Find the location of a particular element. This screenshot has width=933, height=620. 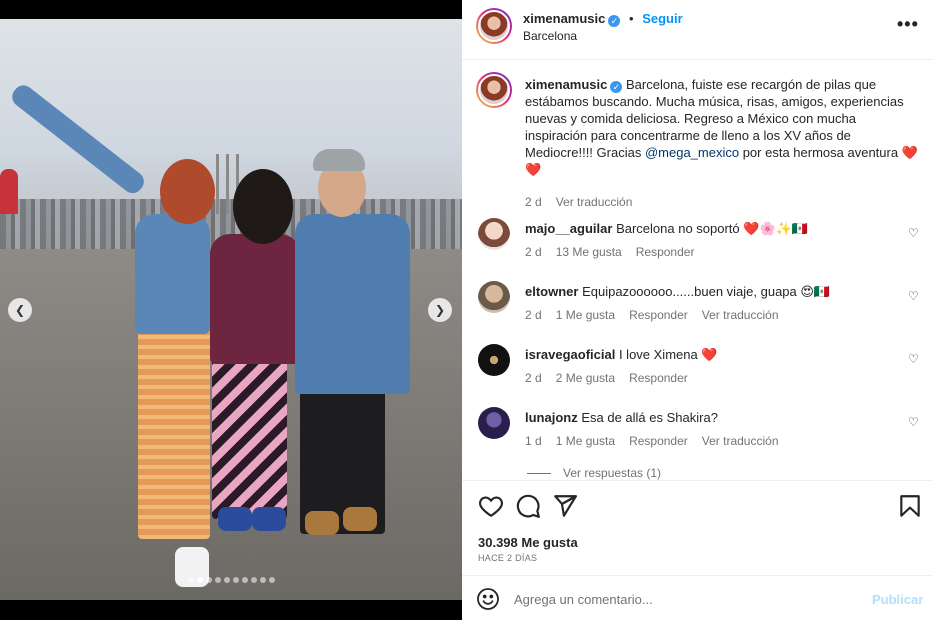

divider is located at coordinates (539, 473).